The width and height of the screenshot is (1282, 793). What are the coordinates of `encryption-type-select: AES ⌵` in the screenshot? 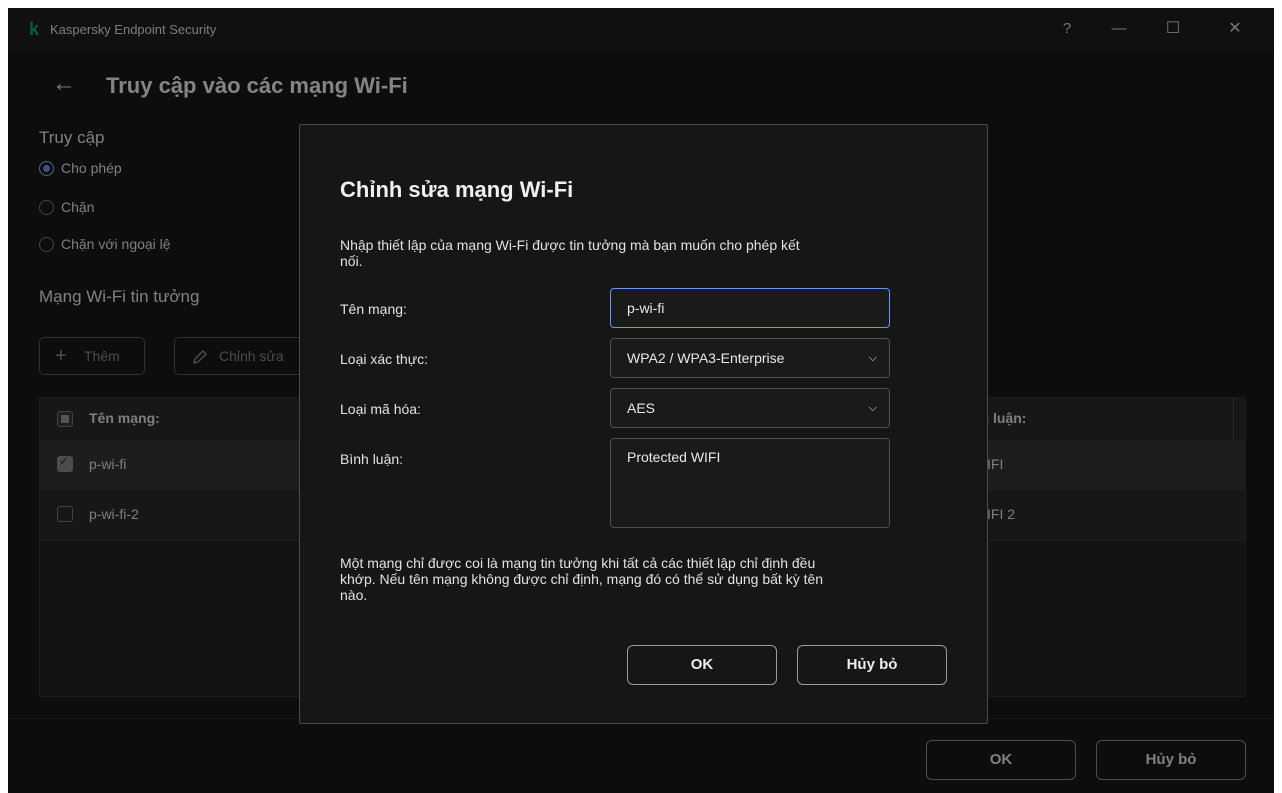 It's located at (750, 408).